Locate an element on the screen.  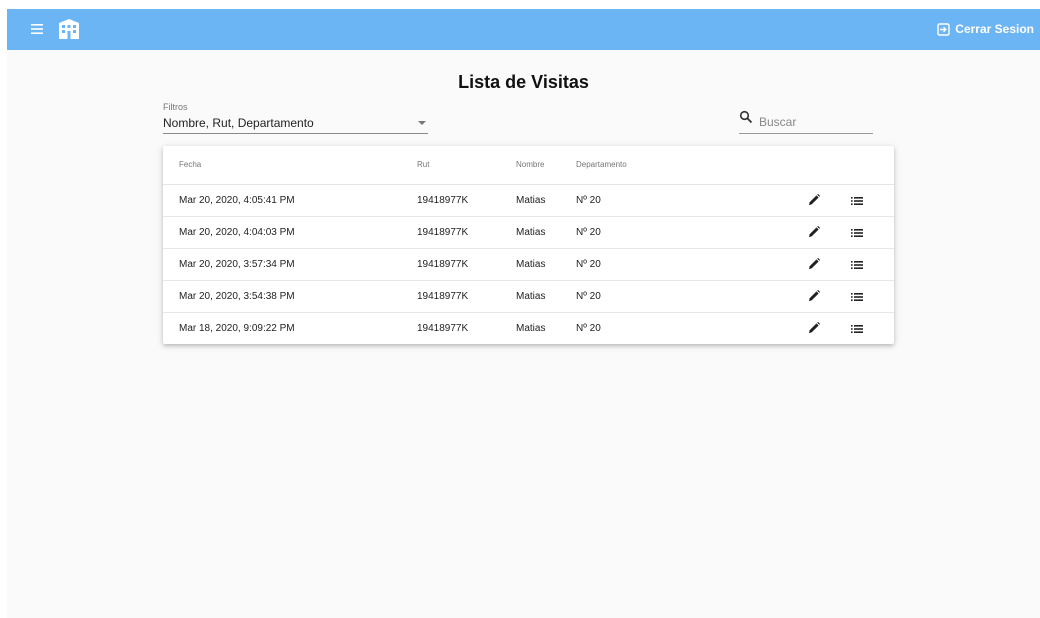
search-input is located at coordinates (814, 122).